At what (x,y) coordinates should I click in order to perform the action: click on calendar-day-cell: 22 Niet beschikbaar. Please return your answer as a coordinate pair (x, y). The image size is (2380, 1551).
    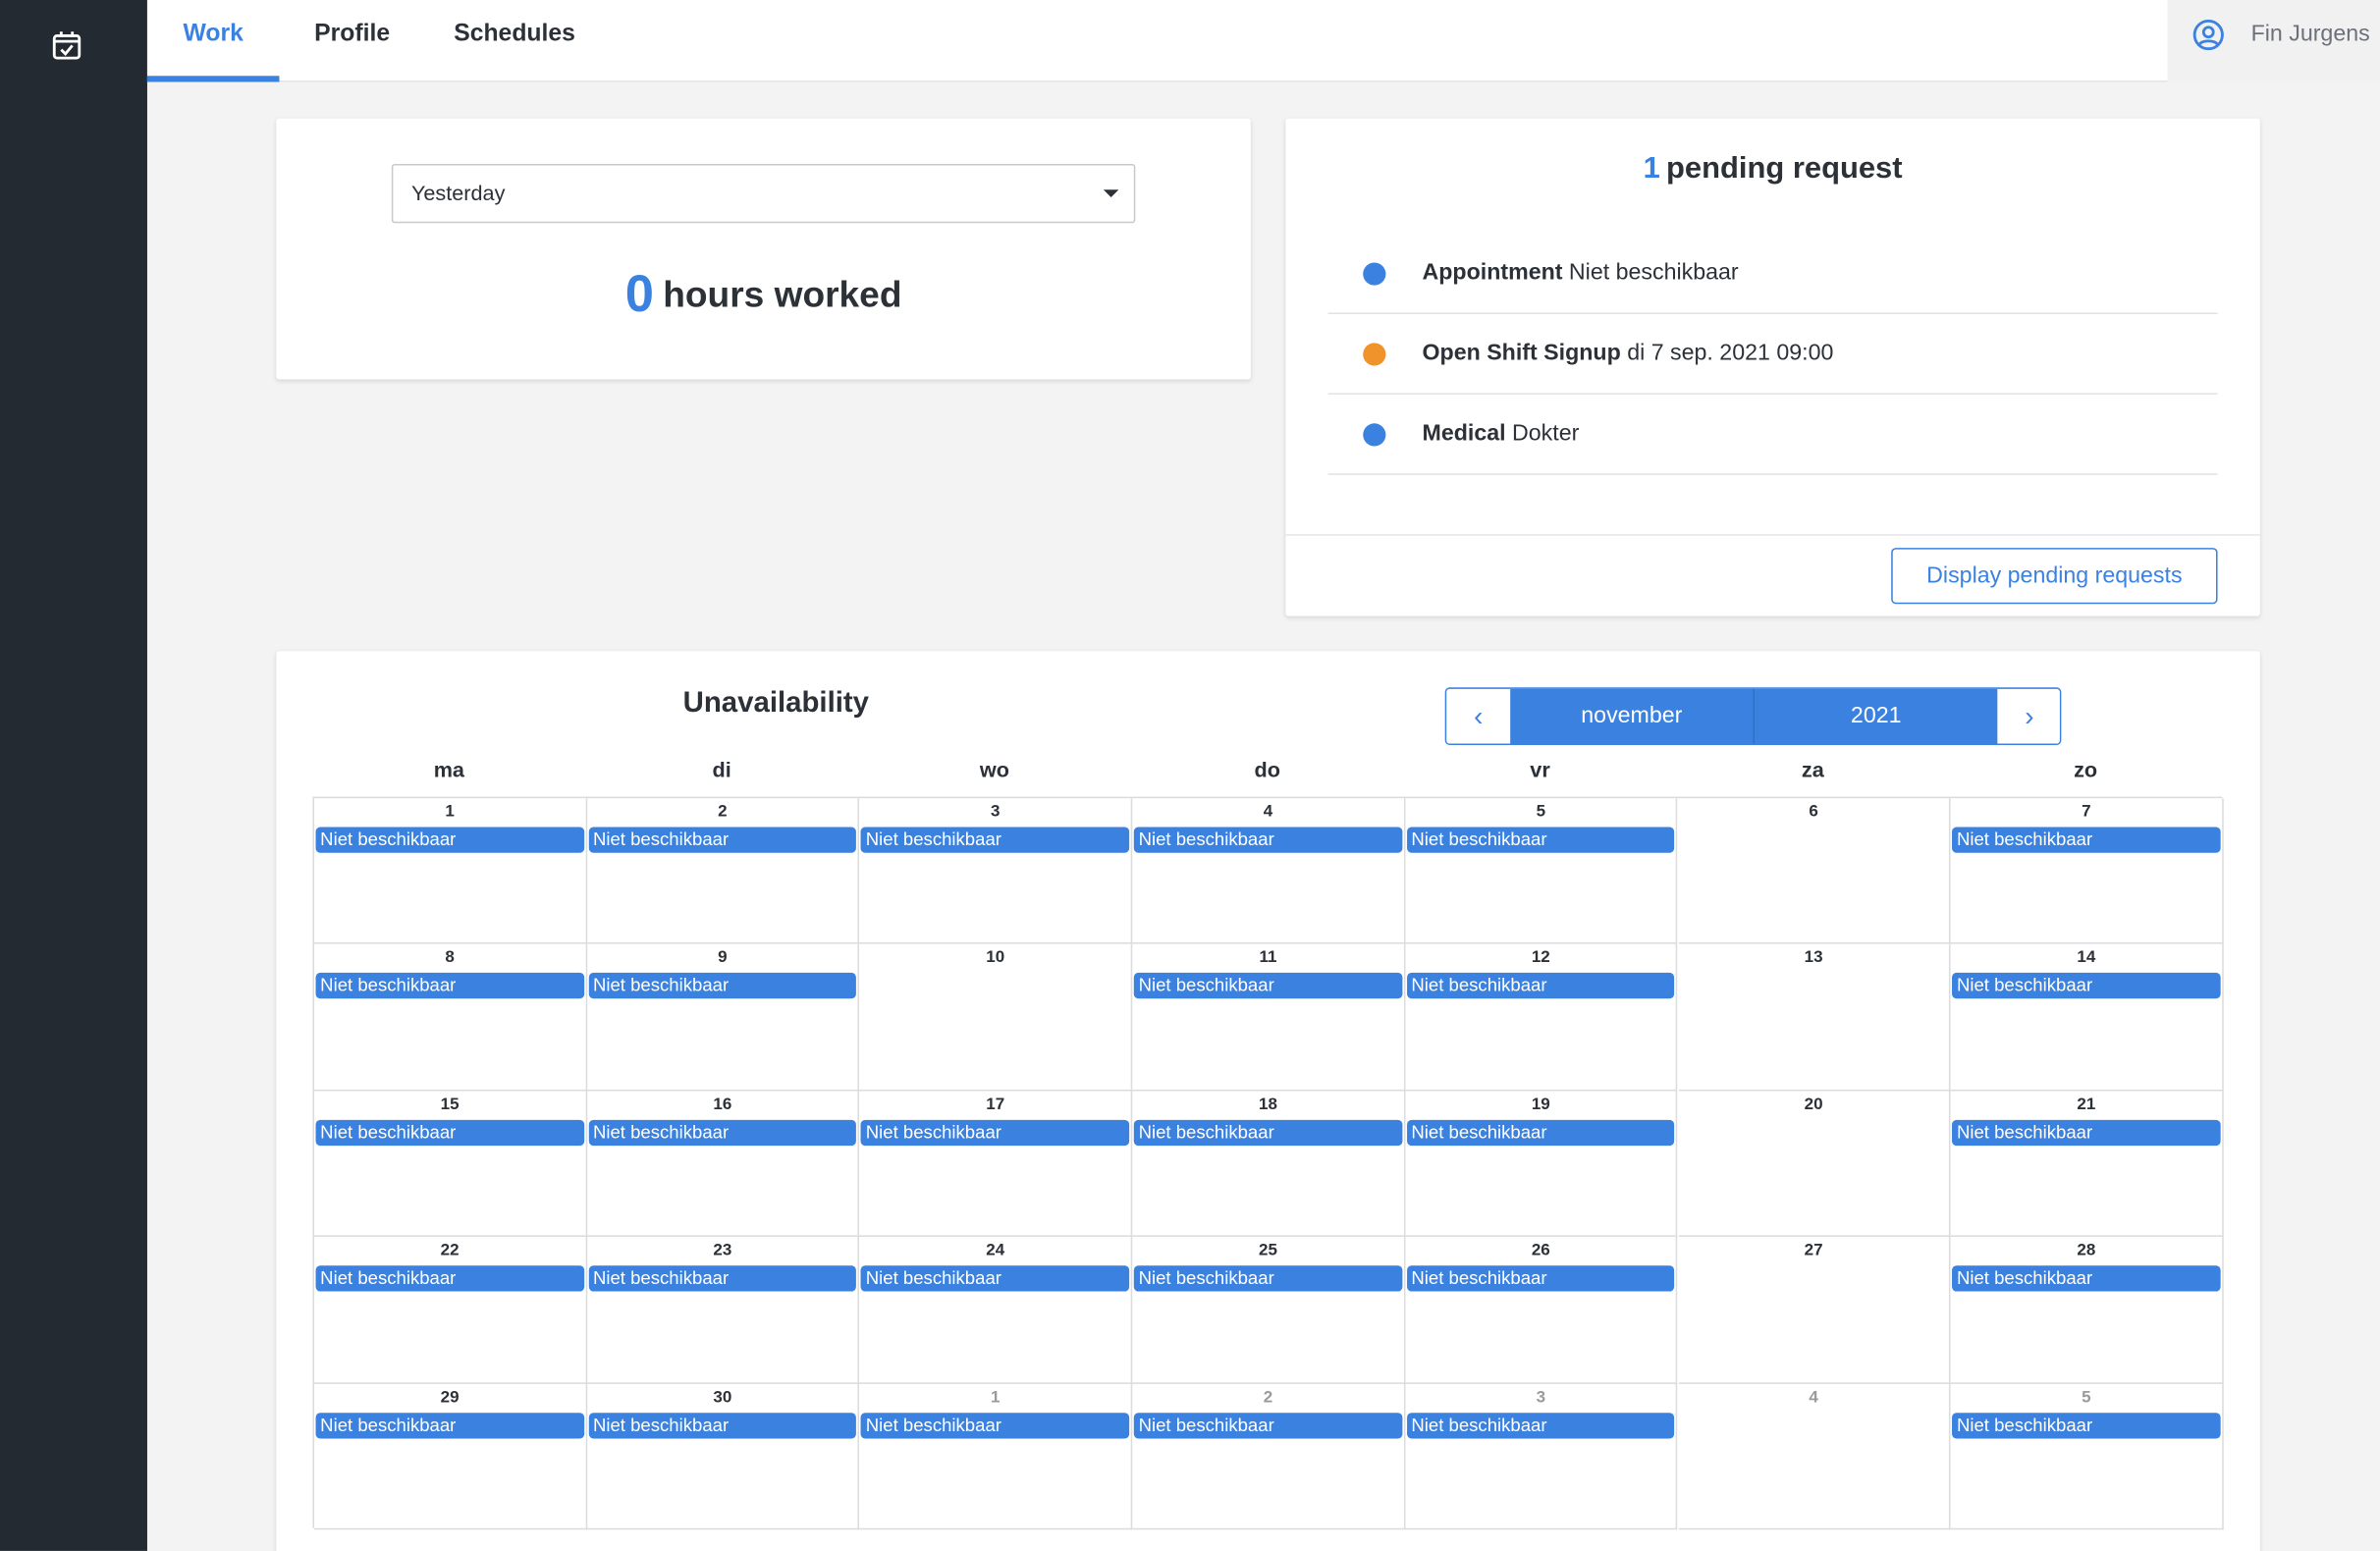
    Looking at the image, I should click on (450, 1310).